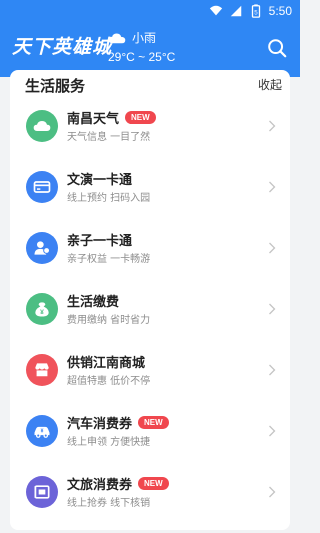 The width and height of the screenshot is (320, 533). What do you see at coordinates (109, 198) in the screenshot?
I see `service-description: 线上预约 扫码入园` at bounding box center [109, 198].